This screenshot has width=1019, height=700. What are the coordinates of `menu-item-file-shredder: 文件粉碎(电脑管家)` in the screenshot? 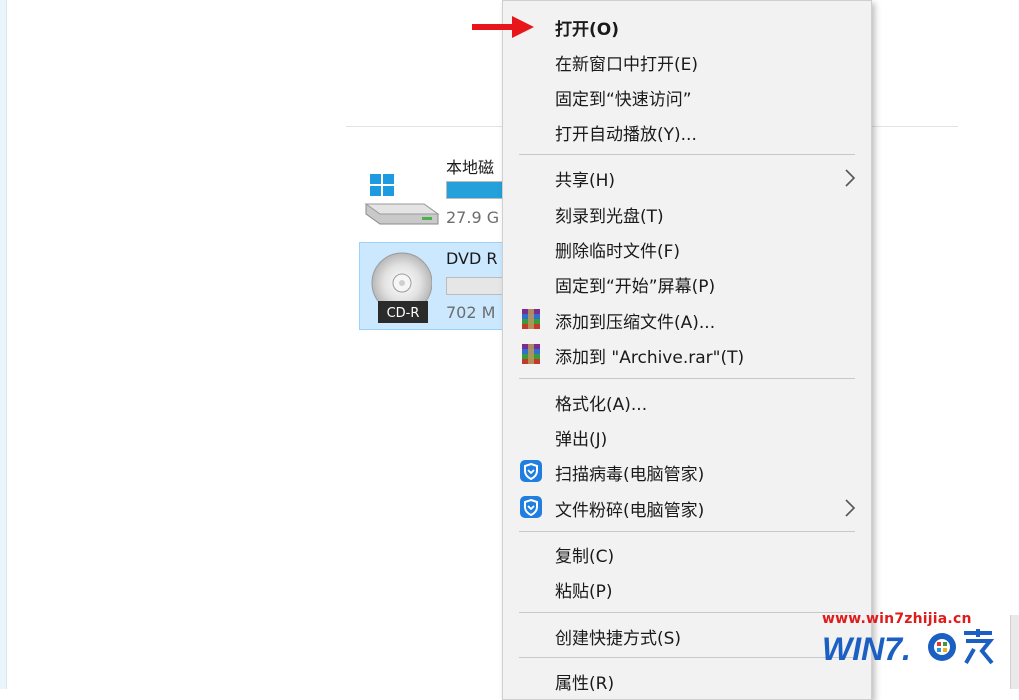 It's located at (687, 507).